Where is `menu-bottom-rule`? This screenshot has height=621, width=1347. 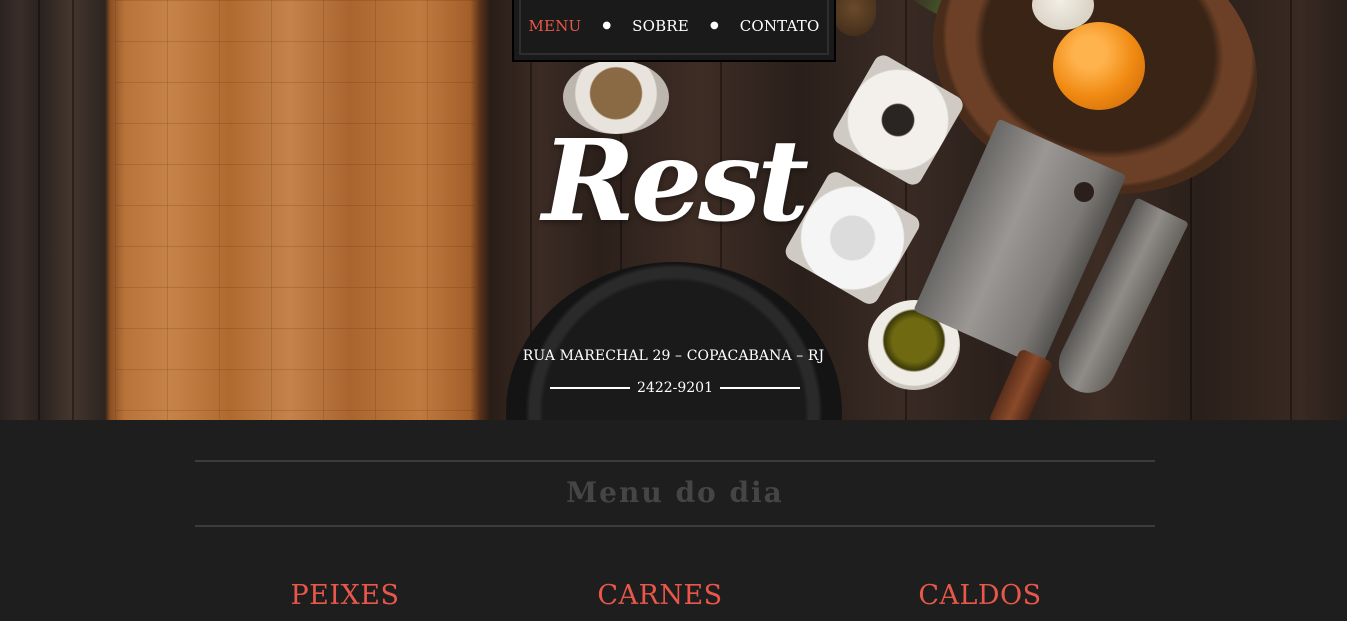
menu-bottom-rule is located at coordinates (675, 526).